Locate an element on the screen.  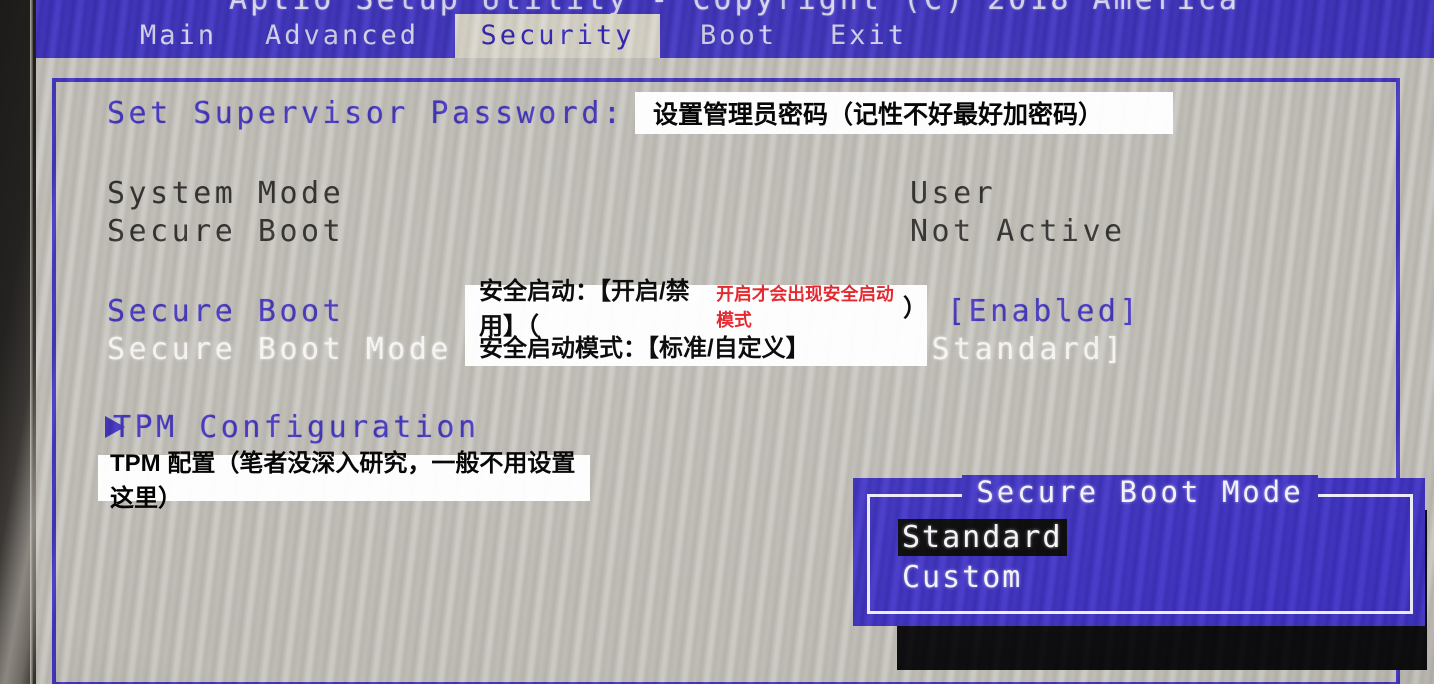
tab-exit: Exit is located at coordinates (868, 36).